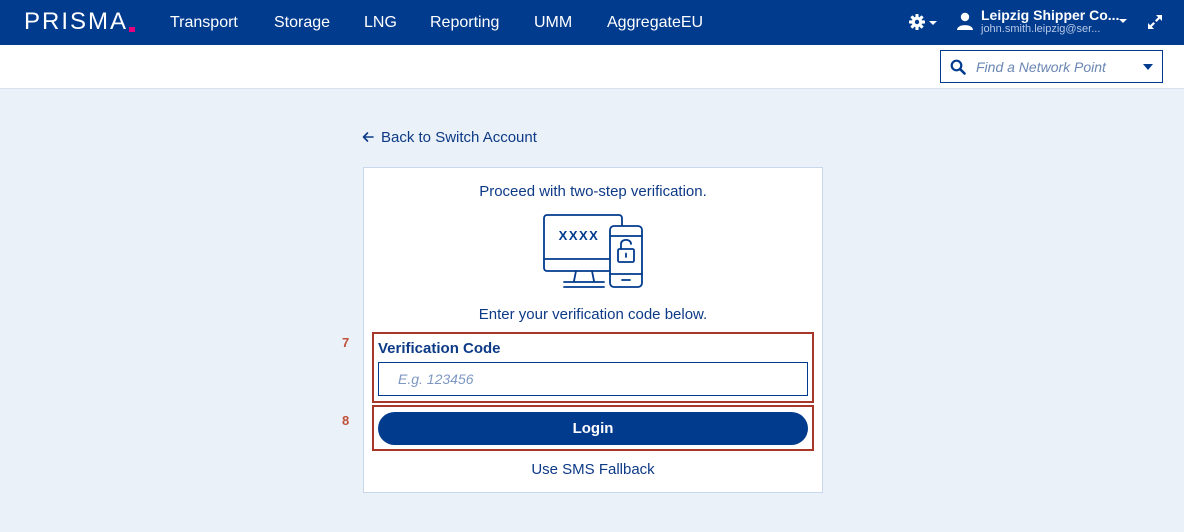 This screenshot has width=1184, height=532. Describe the element at coordinates (132, 29) in the screenshot. I see `logo-accent-dot` at that location.